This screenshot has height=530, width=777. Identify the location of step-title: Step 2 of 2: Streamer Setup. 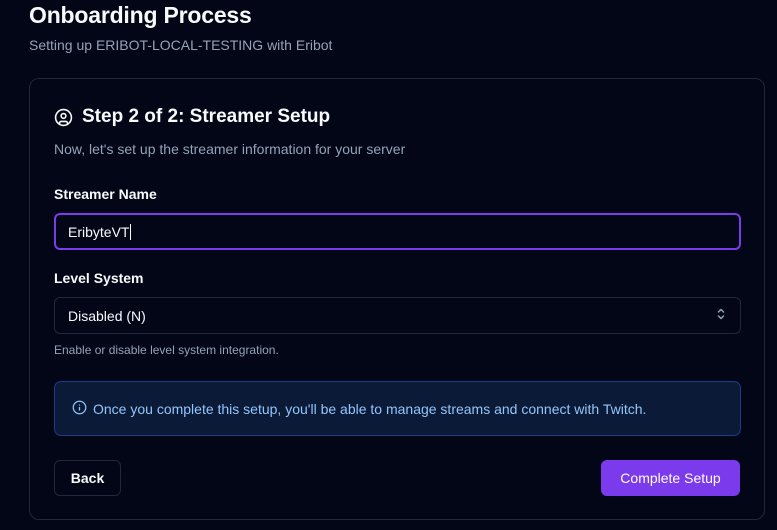
(206, 116).